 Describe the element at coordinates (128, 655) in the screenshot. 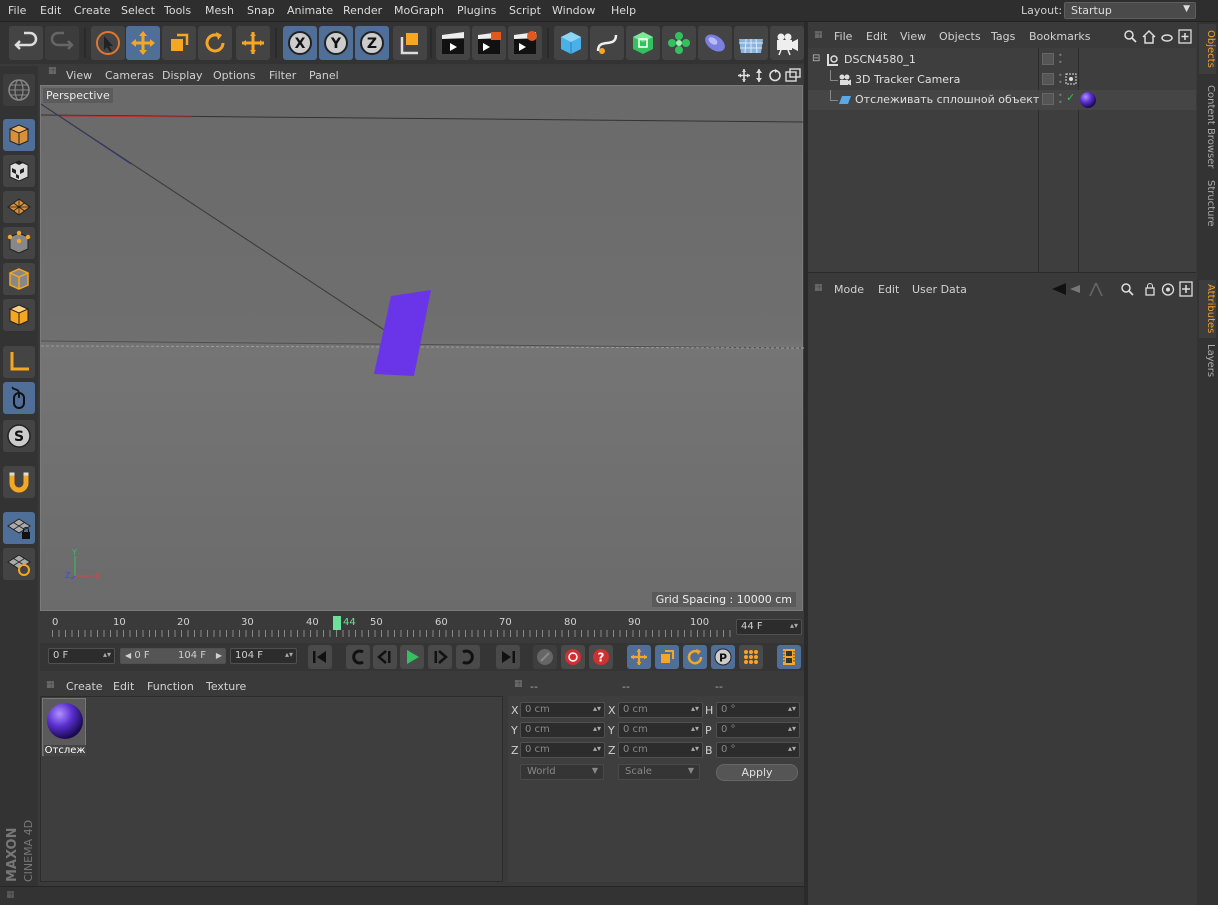

I see `range-left-arrow-icon: ◀` at that location.